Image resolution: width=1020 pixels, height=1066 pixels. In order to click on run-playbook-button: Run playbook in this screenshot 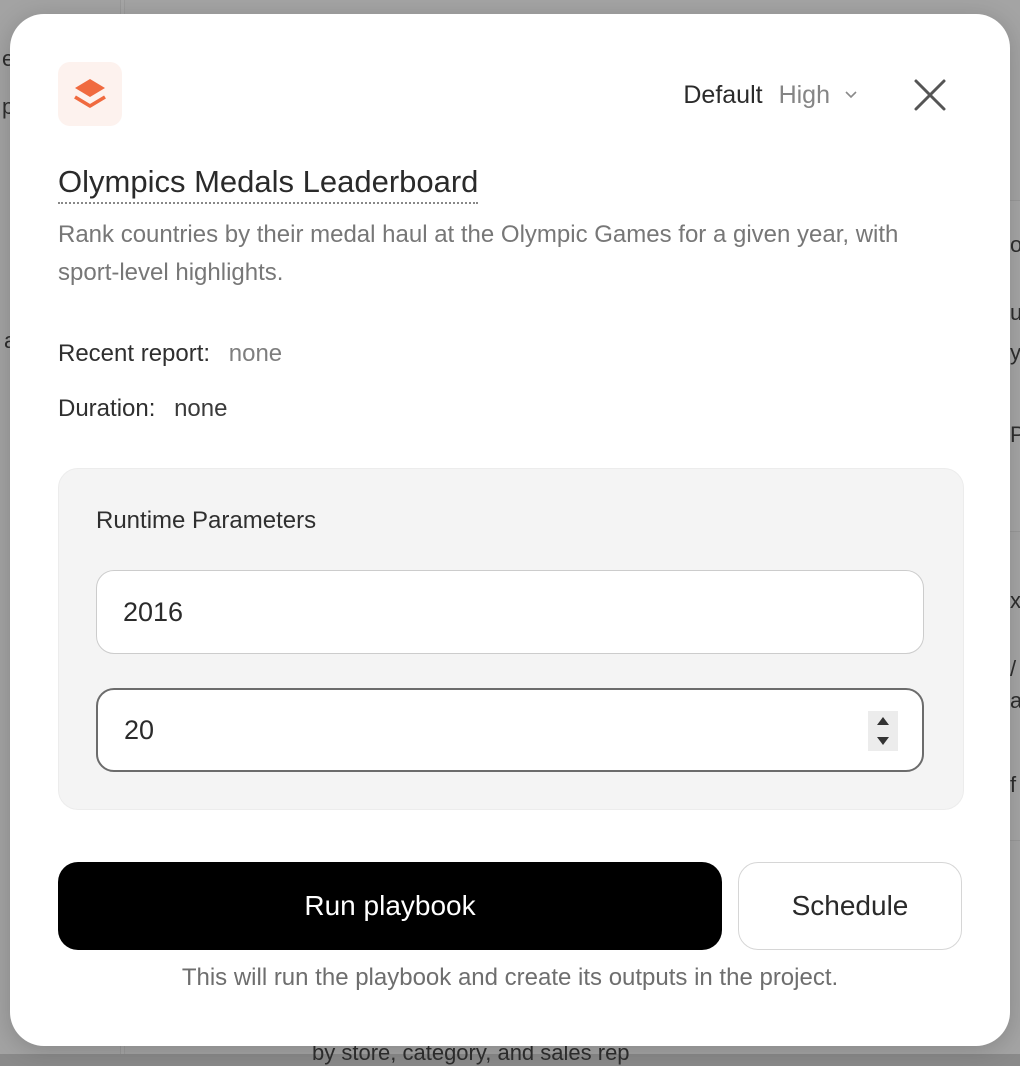, I will do `click(390, 906)`.